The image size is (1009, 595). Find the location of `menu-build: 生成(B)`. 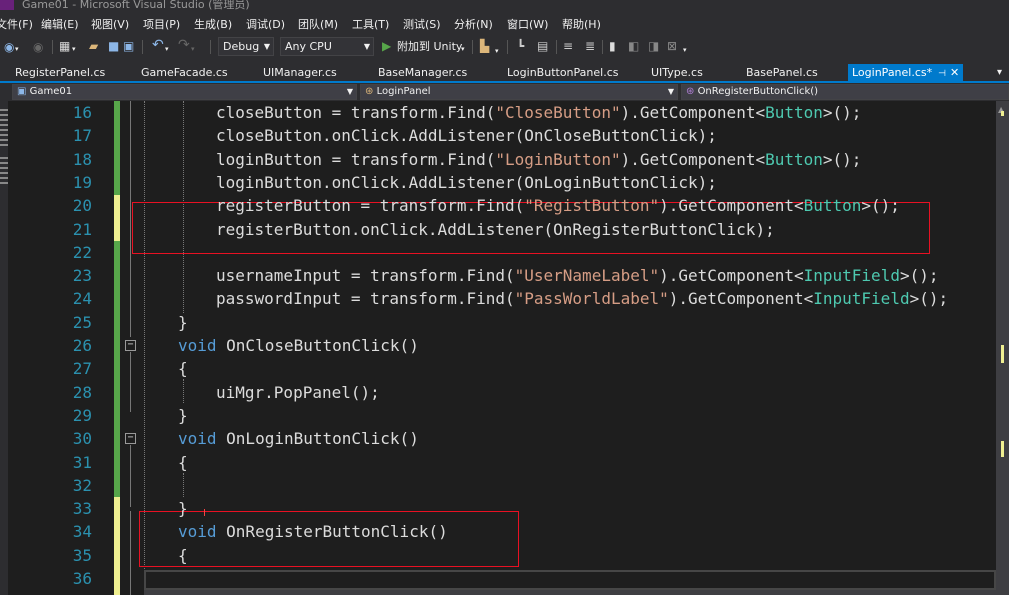

menu-build: 生成(B) is located at coordinates (213, 24).